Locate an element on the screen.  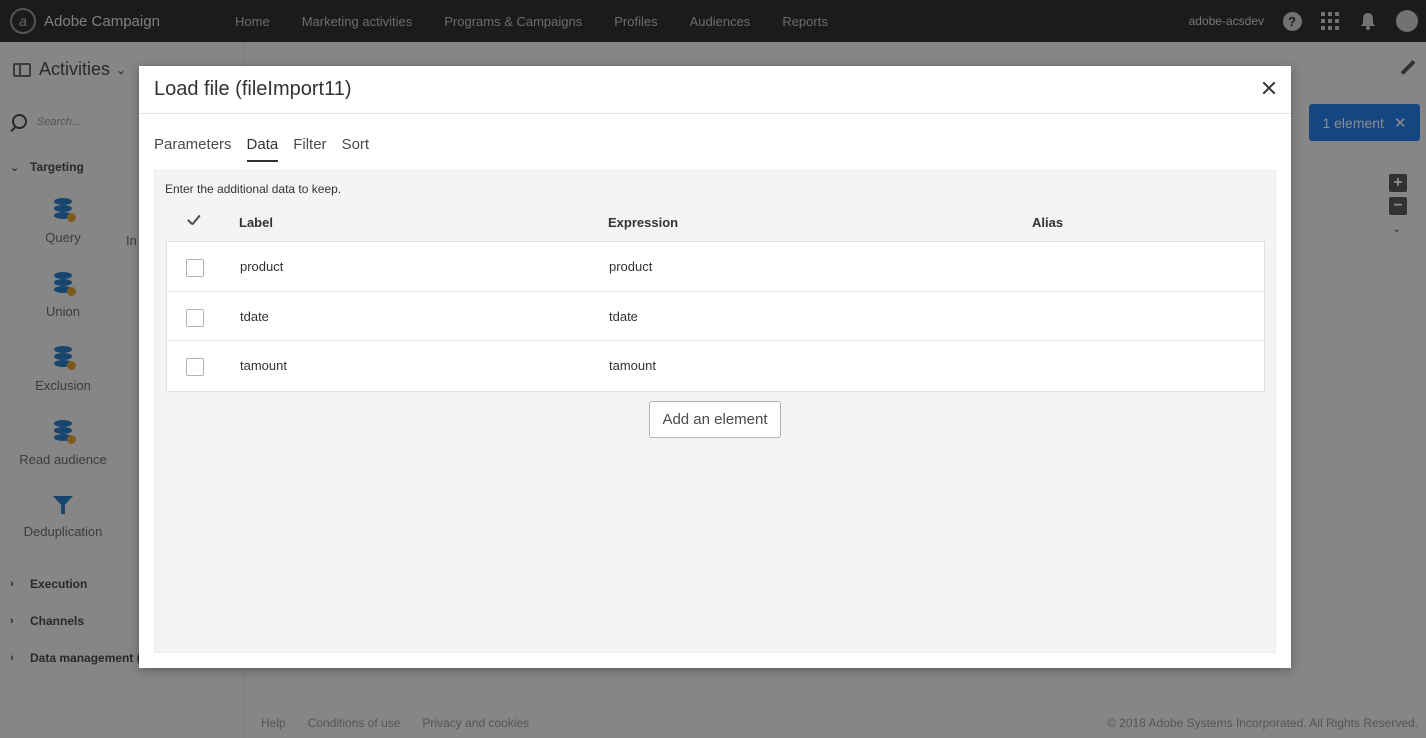
dialog-tabs: Parameters Data Filter Sort is located at coordinates (269, 149).